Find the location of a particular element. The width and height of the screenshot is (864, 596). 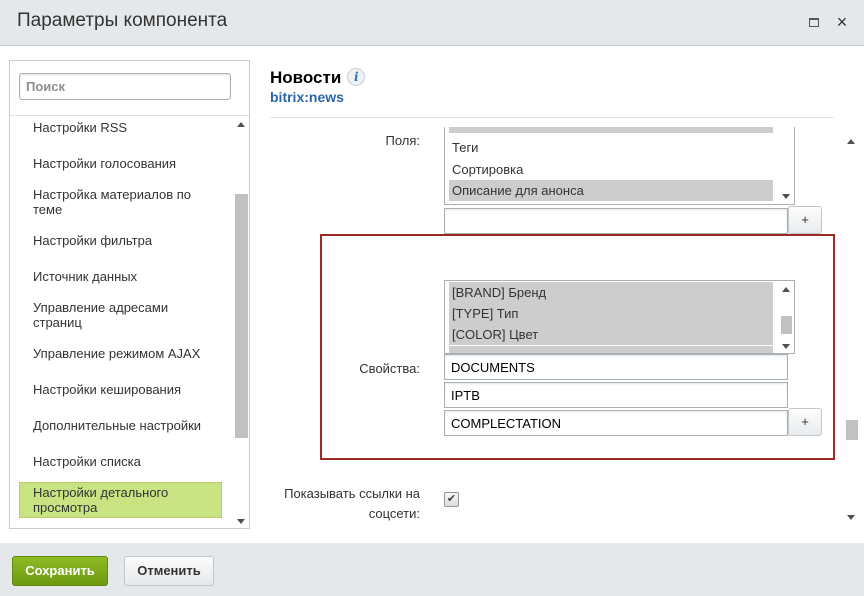

fields-option: Сортировка is located at coordinates (611, 169).